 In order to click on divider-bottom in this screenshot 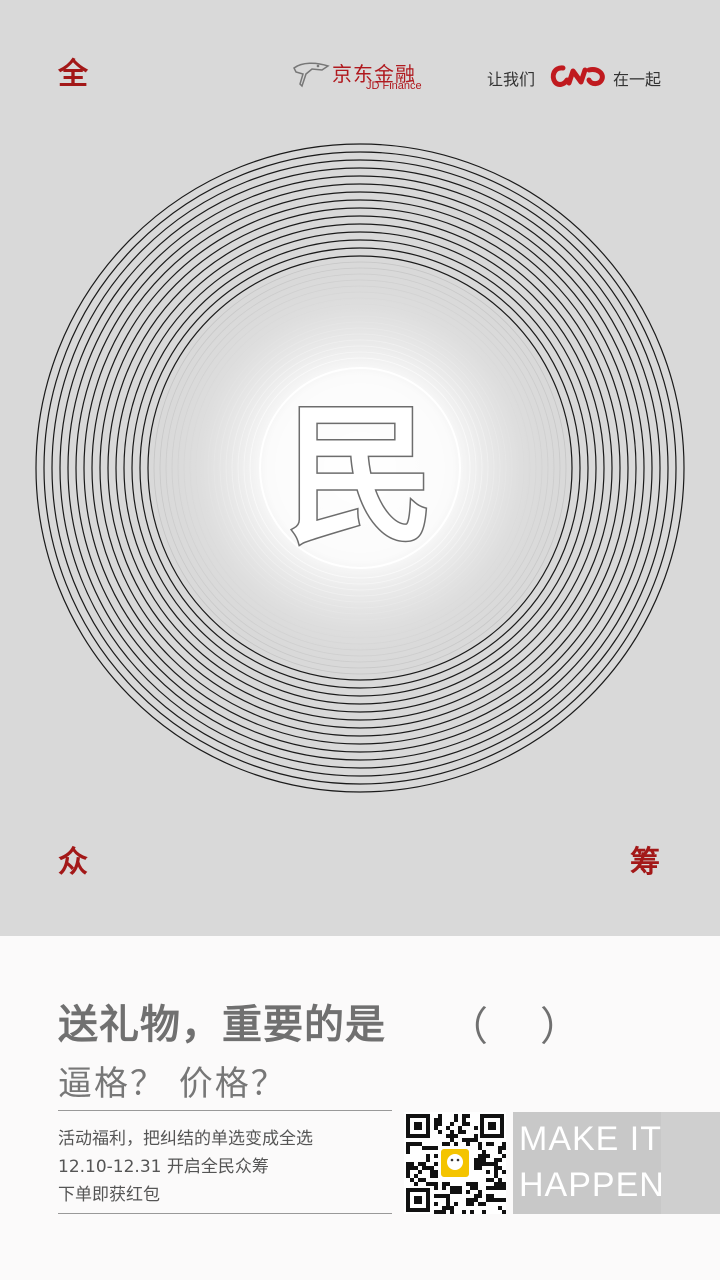, I will do `click(225, 1213)`.